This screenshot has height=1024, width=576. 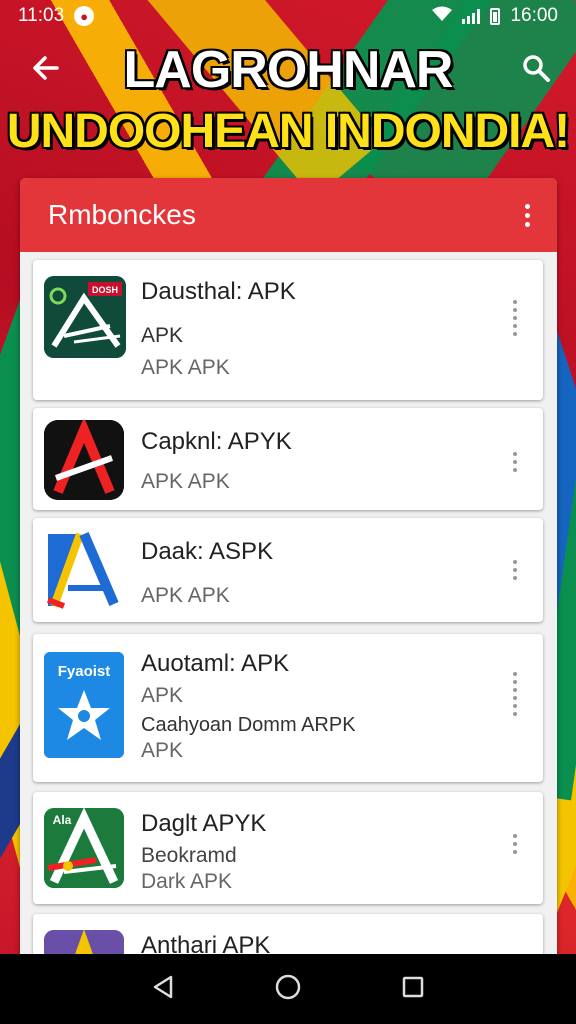 What do you see at coordinates (495, 16) in the screenshot?
I see `battery-icon` at bounding box center [495, 16].